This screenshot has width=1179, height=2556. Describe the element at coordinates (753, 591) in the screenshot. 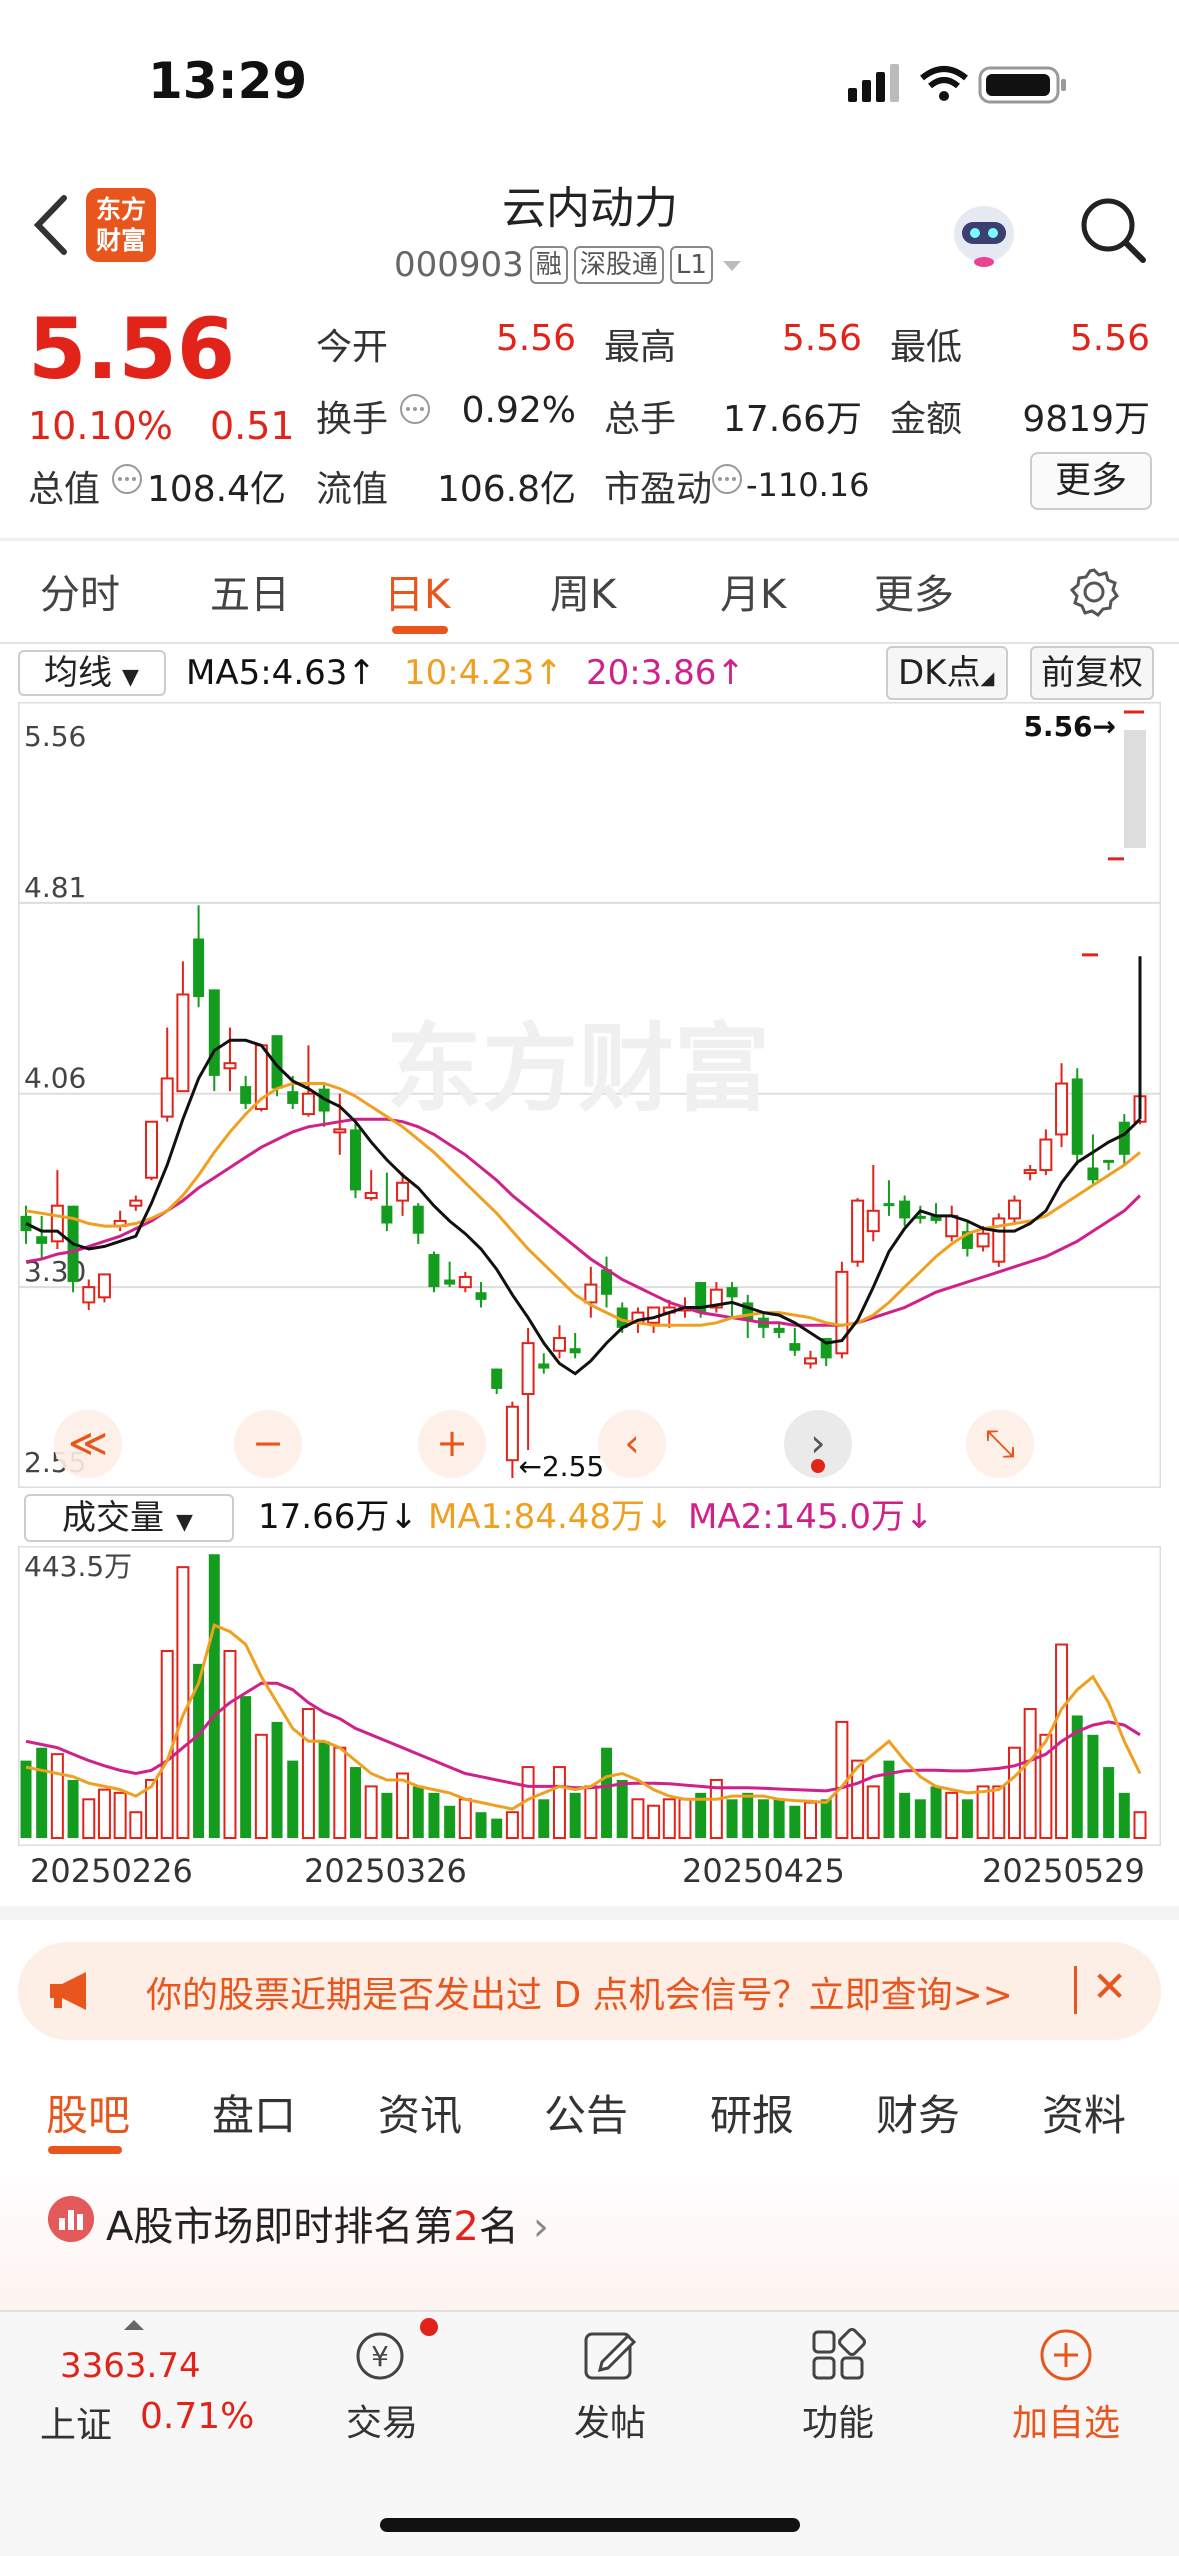

I see `tab-monthly-k: 月K` at that location.